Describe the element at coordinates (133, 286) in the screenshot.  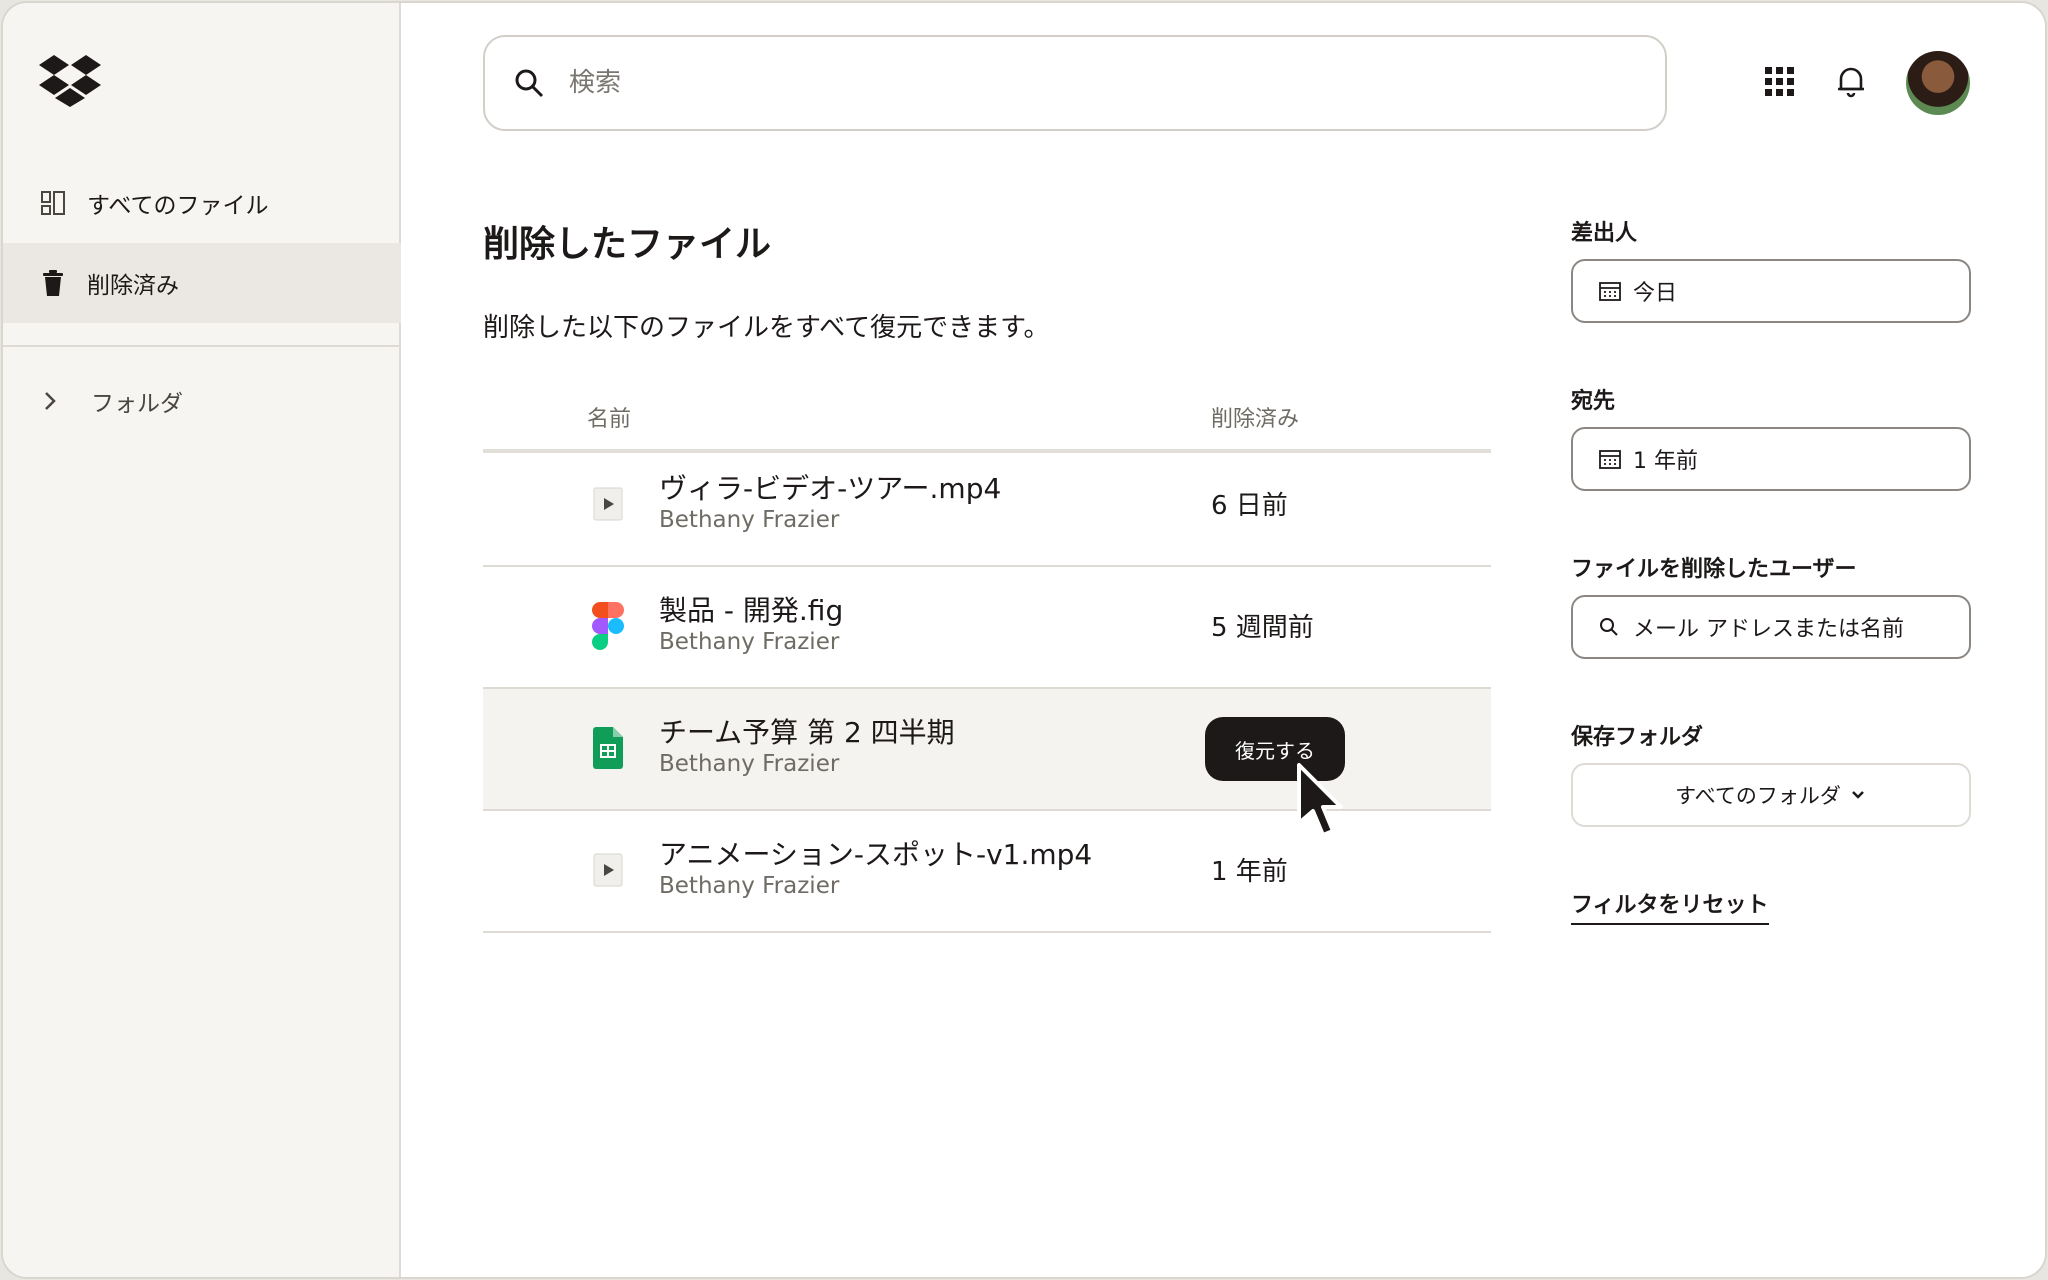
I see `sidebar-item-label: 削除済み` at that location.